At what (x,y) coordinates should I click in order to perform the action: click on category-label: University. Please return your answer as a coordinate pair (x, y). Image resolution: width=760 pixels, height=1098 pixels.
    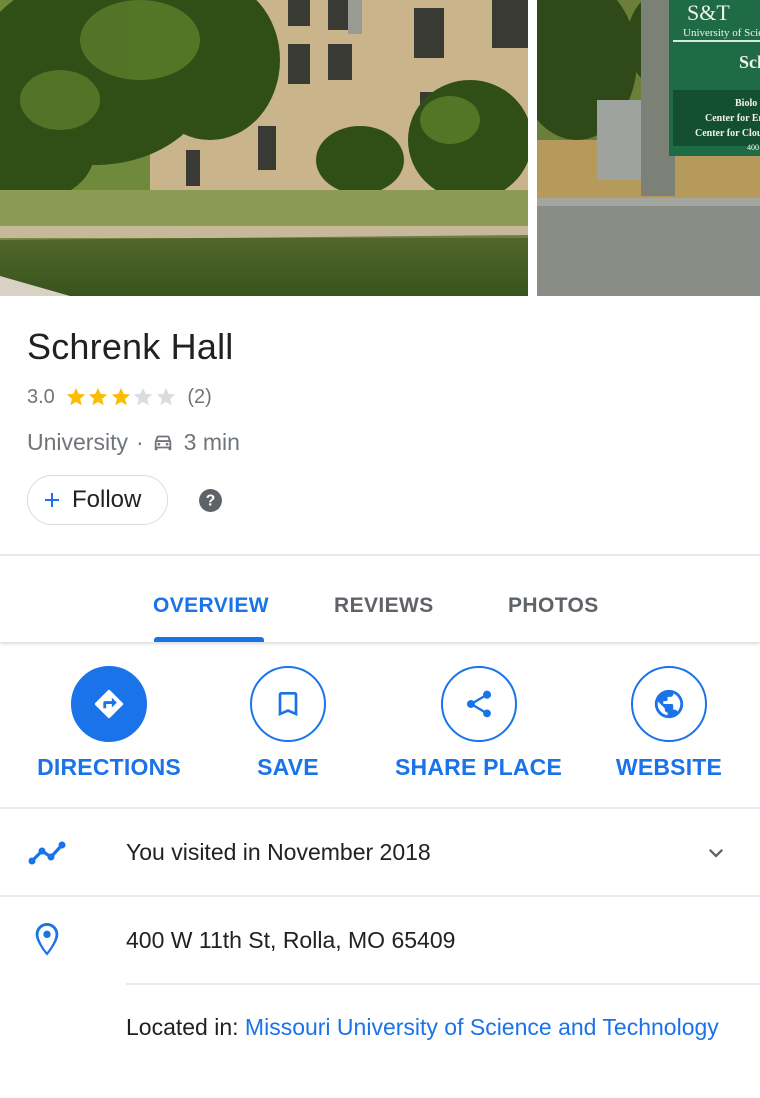
    Looking at the image, I should click on (77, 441).